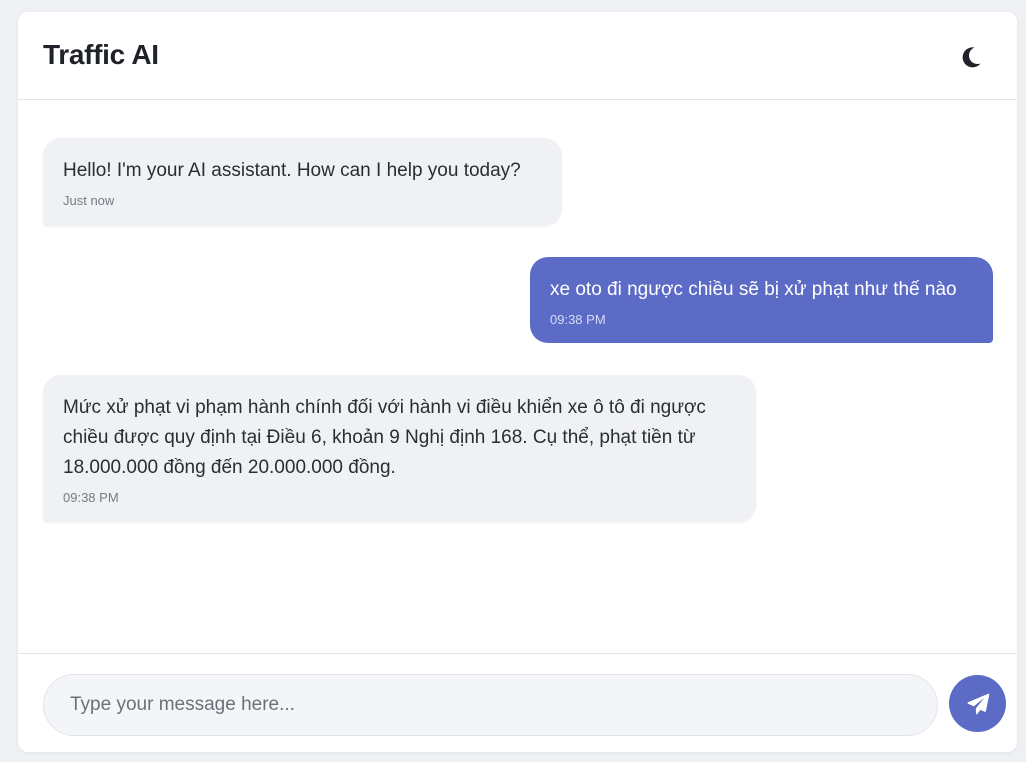 This screenshot has height=762, width=1026. I want to click on send-button, so click(977, 703).